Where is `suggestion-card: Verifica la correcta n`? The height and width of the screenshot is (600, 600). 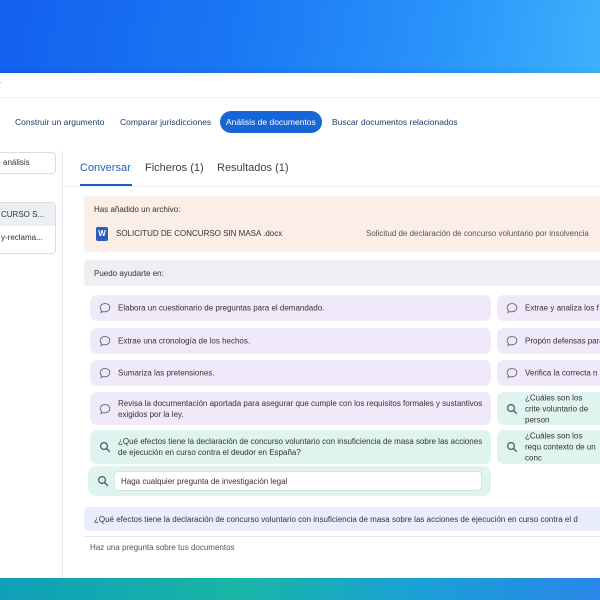
suggestion-card: Verifica la correcta n is located at coordinates (548, 373).